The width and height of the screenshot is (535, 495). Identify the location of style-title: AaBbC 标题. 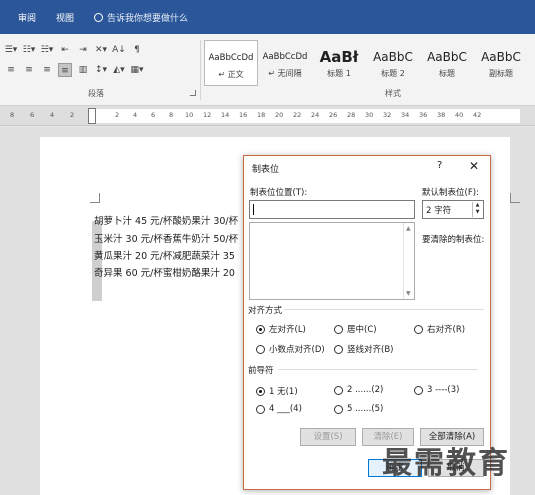
(447, 63).